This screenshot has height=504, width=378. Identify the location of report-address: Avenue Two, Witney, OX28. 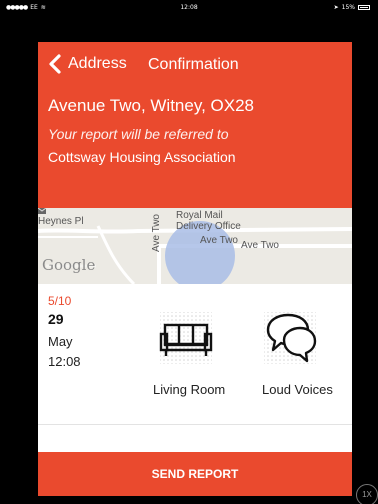
(151, 105).